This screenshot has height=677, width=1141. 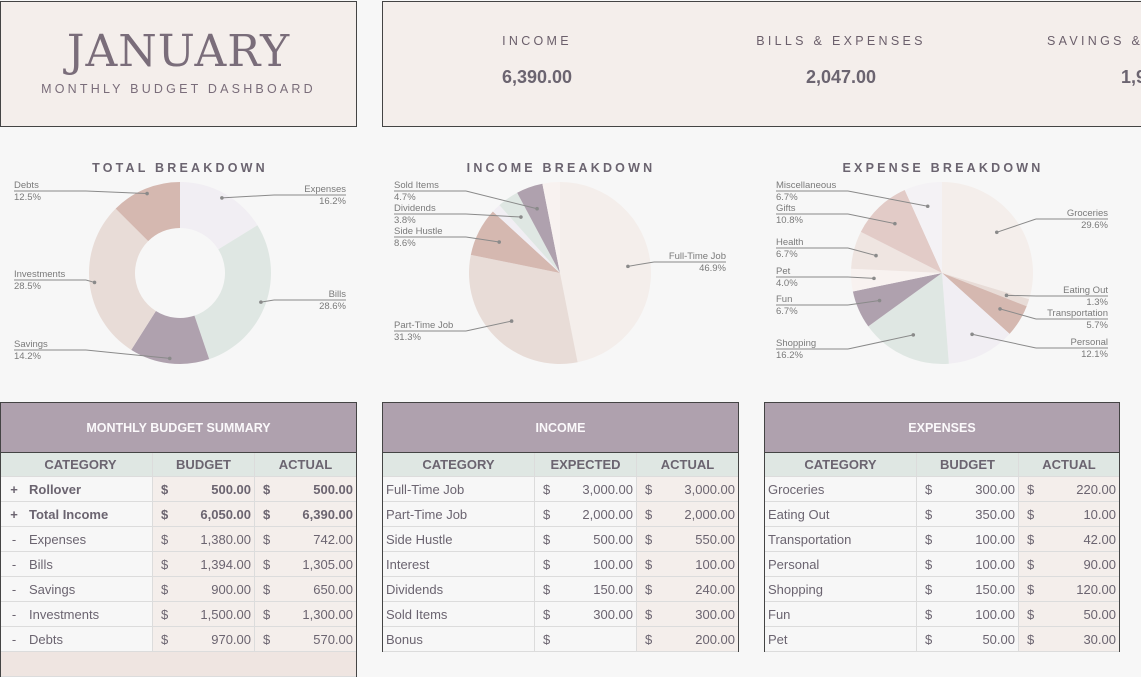 I want to click on expected-cell: $, so click(x=586, y=639).